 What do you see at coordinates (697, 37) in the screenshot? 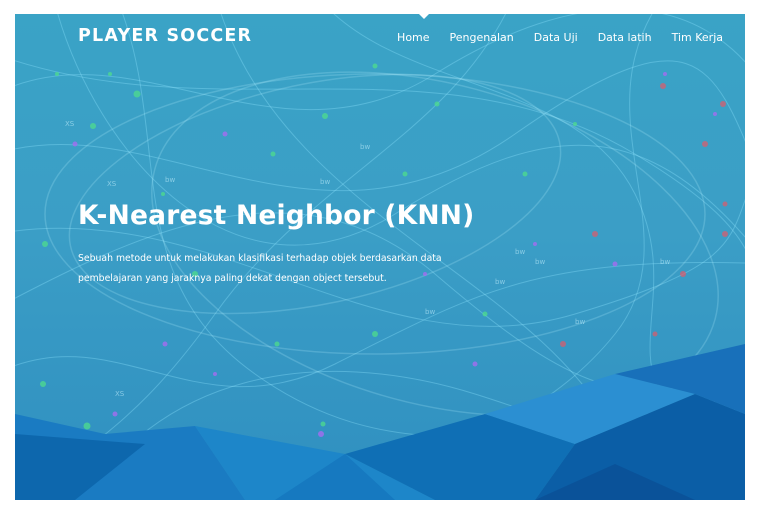
I see `nav-tim-kerja: Tim Kerja` at bounding box center [697, 37].